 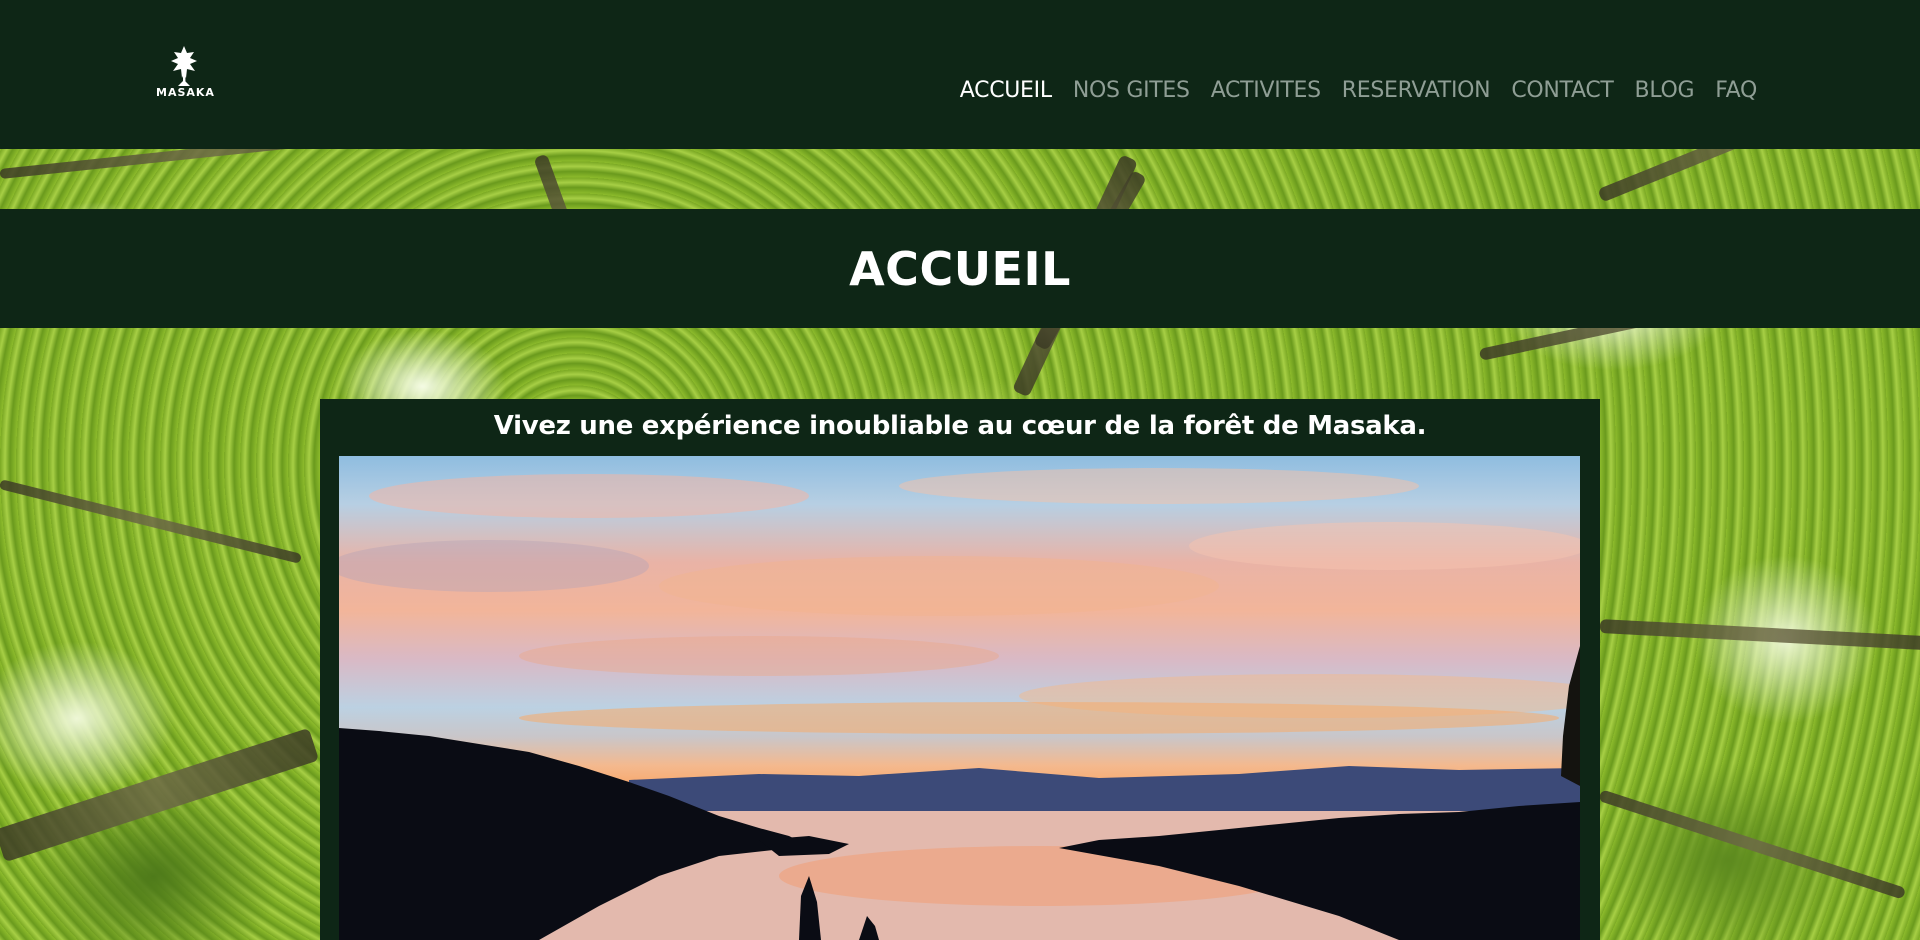 What do you see at coordinates (1736, 90) in the screenshot?
I see `nav-item-faq: FAQ` at bounding box center [1736, 90].